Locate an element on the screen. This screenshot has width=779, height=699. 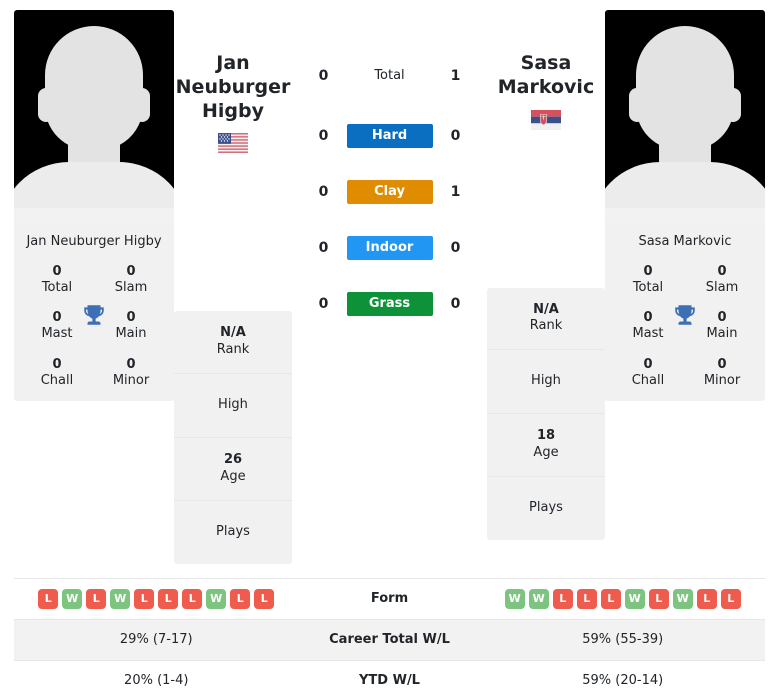
left-player-profile-card: N/A Rank High 26 Age Plays is located at coordinates (233, 437).